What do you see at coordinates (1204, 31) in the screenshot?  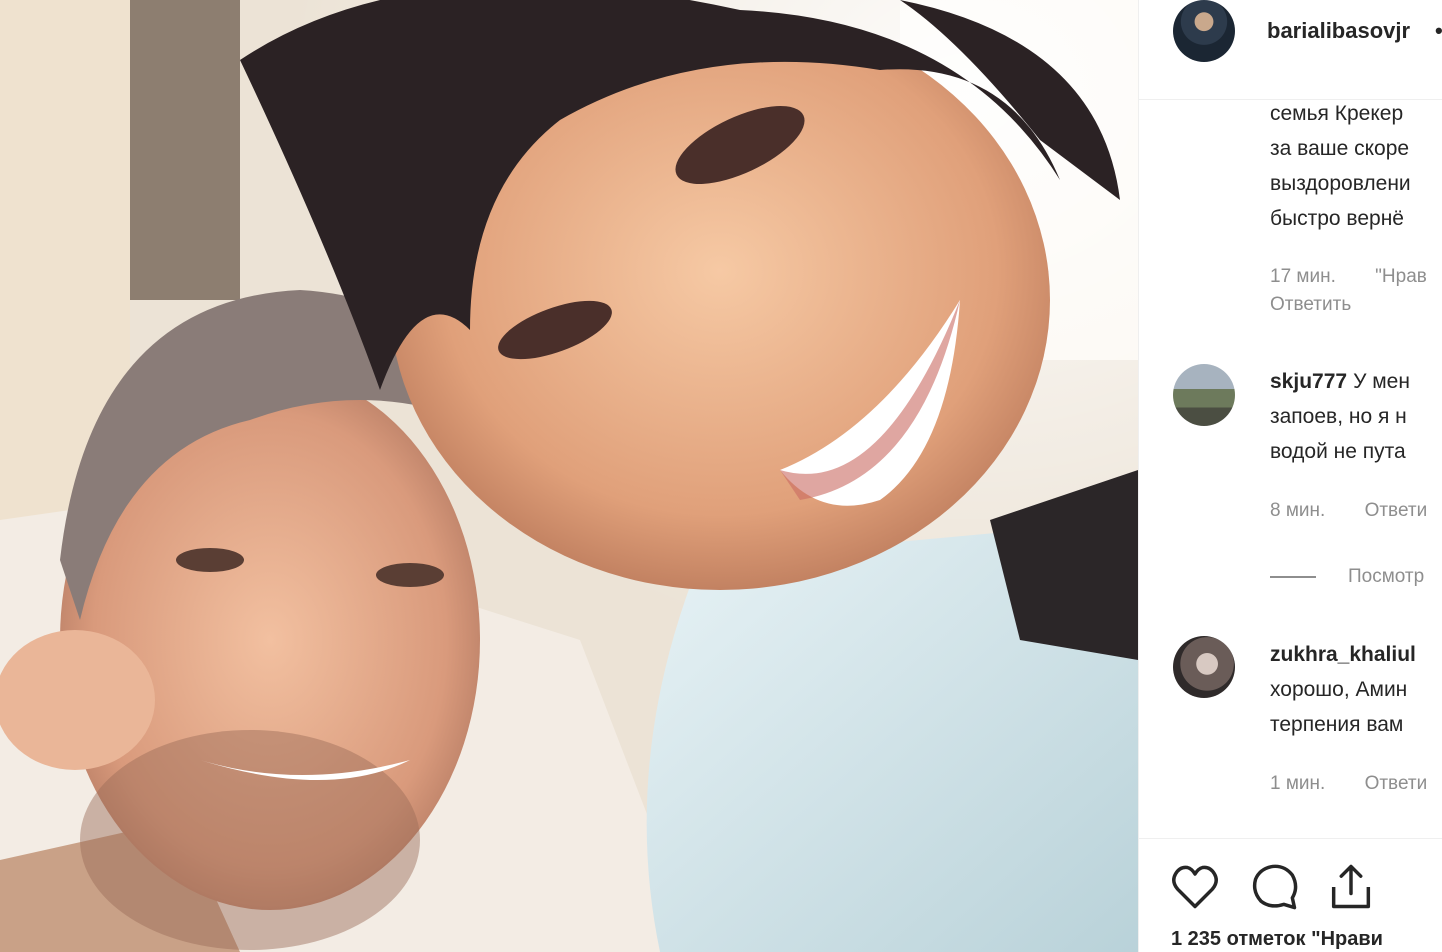 I see `author-avatar` at bounding box center [1204, 31].